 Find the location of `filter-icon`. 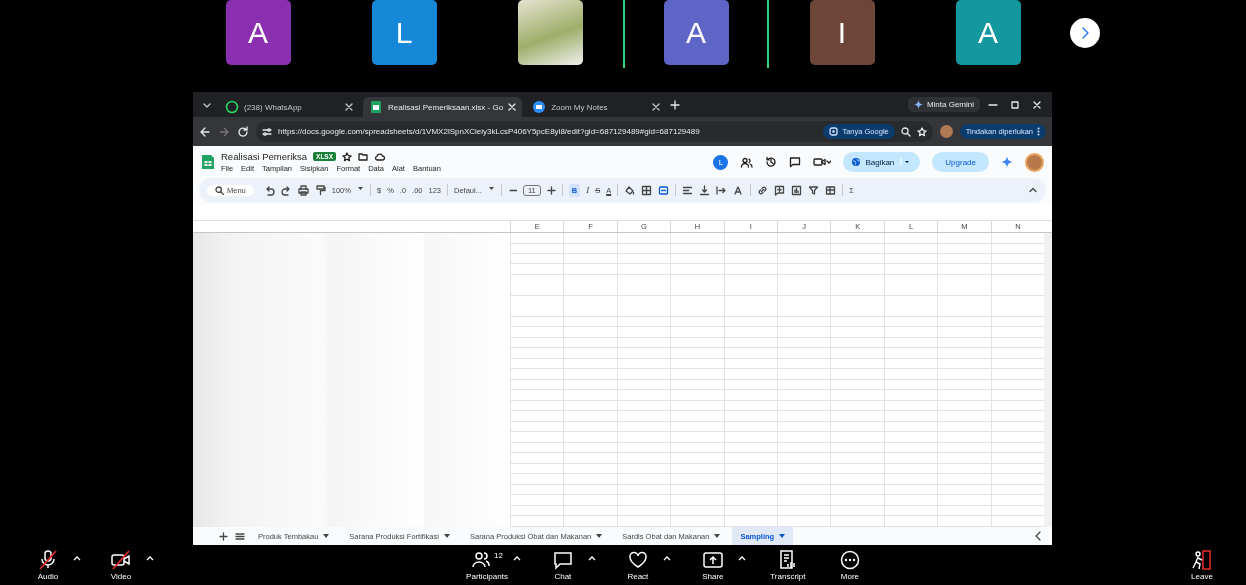

filter-icon is located at coordinates (814, 190).